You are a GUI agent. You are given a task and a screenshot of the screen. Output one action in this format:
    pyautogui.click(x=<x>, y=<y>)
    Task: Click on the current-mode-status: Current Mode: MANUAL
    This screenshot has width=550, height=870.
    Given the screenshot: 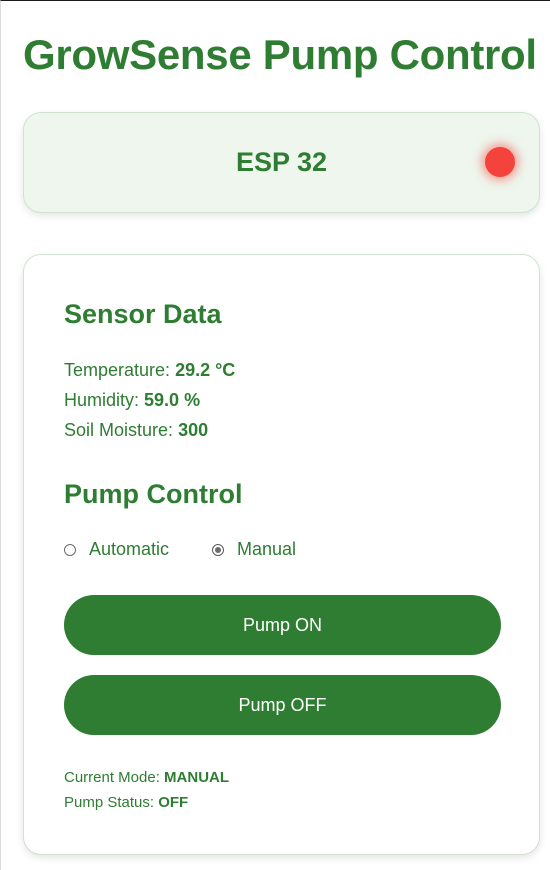 What is the action you would take?
    pyautogui.click(x=146, y=777)
    